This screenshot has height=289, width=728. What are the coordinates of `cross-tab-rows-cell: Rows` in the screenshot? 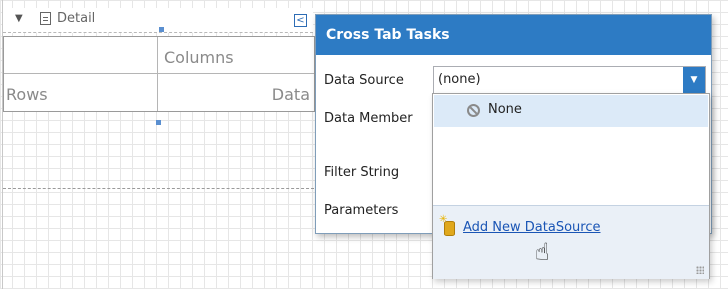 It's located at (81, 92).